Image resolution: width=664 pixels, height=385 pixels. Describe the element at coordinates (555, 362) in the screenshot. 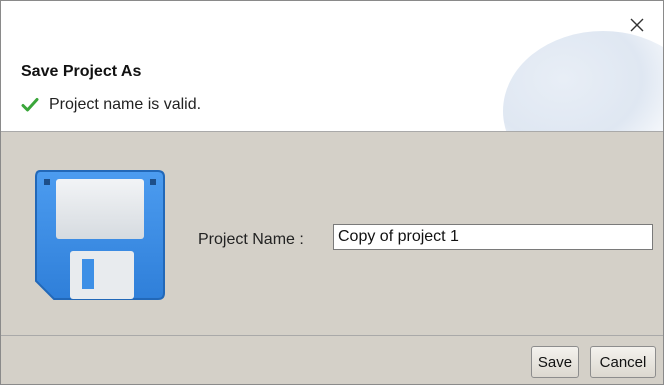

I see `save-button: Save` at that location.